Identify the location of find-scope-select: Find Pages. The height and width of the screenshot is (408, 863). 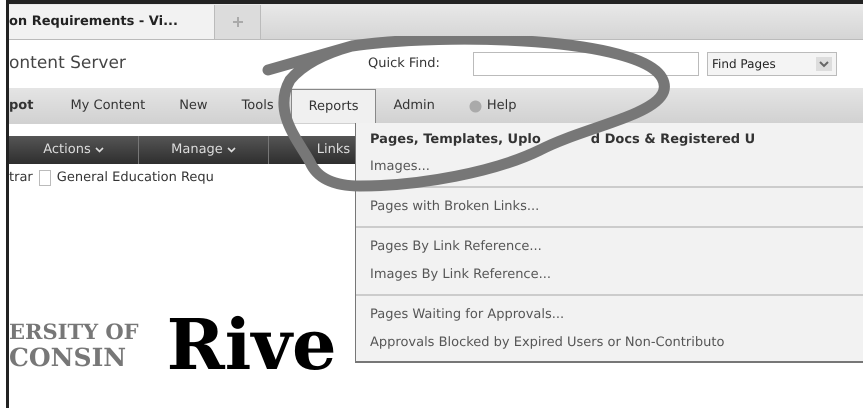
(772, 64).